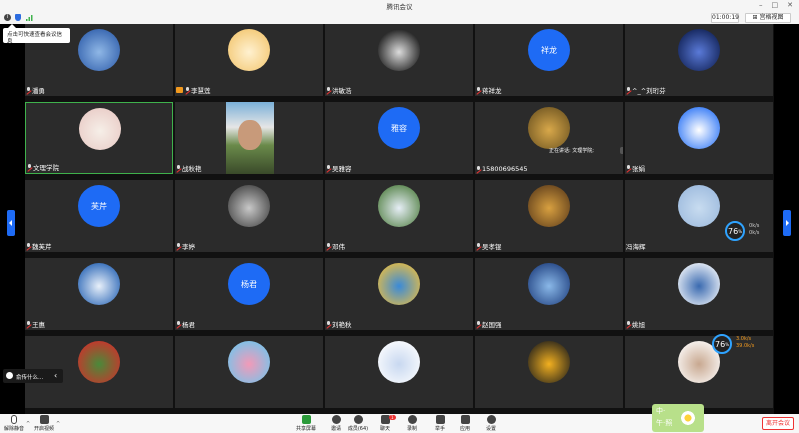  Describe the element at coordinates (306, 419) in the screenshot. I see `share-screen-icon` at that location.